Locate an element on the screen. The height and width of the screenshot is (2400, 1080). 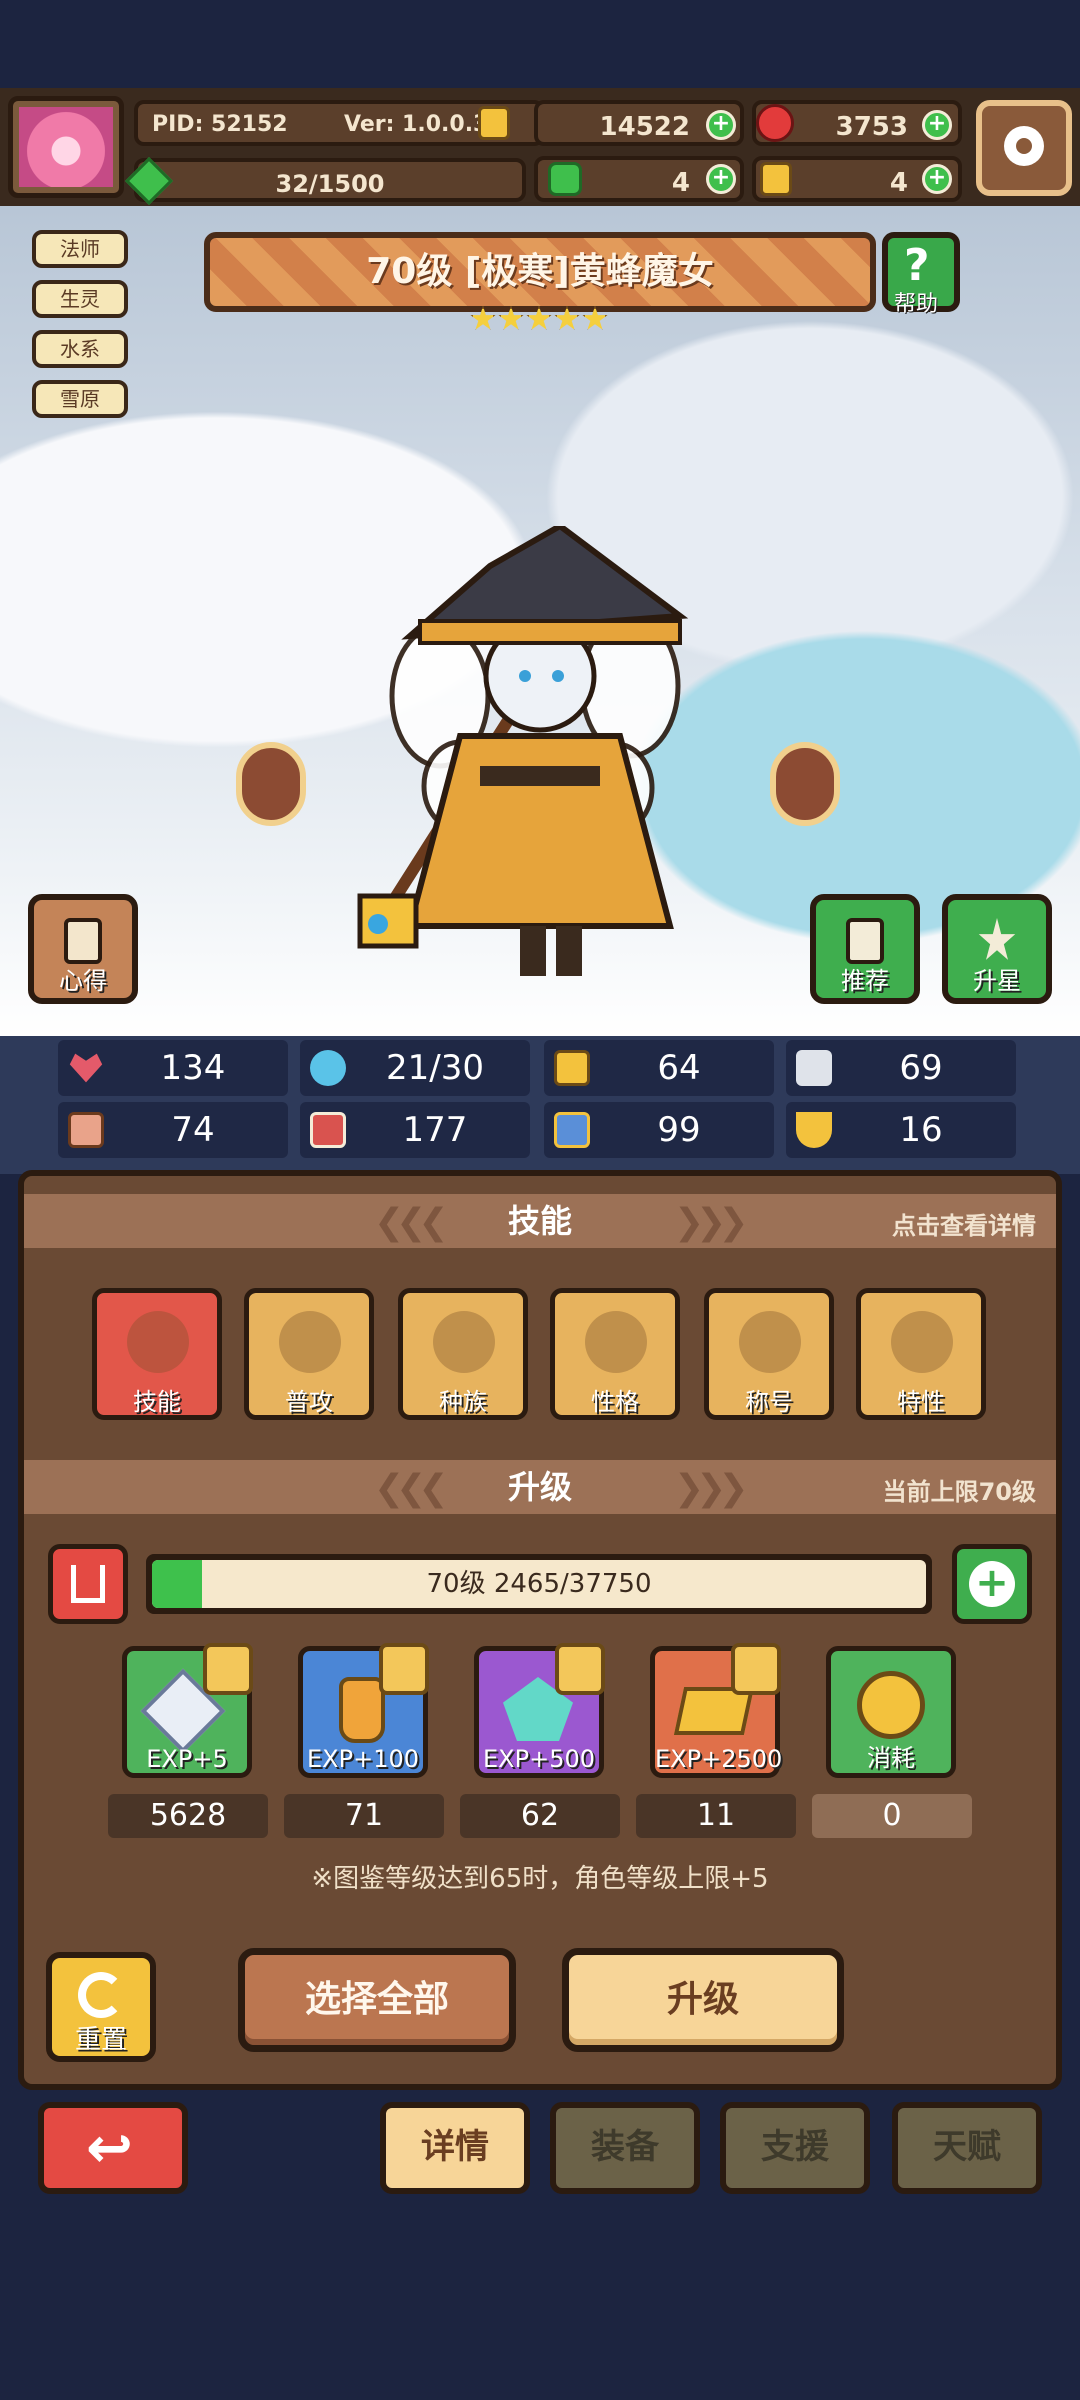
exp-item-count: 5628 is located at coordinates (188, 1816).